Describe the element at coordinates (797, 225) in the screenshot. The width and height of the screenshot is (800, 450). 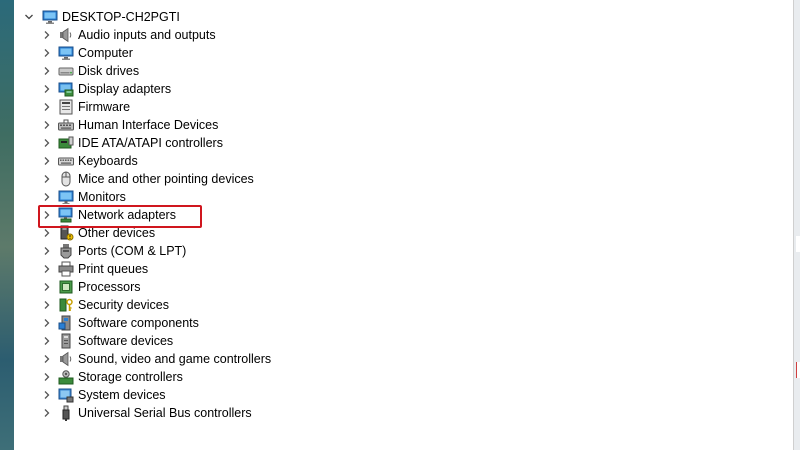
I see `background-window-edge` at that location.